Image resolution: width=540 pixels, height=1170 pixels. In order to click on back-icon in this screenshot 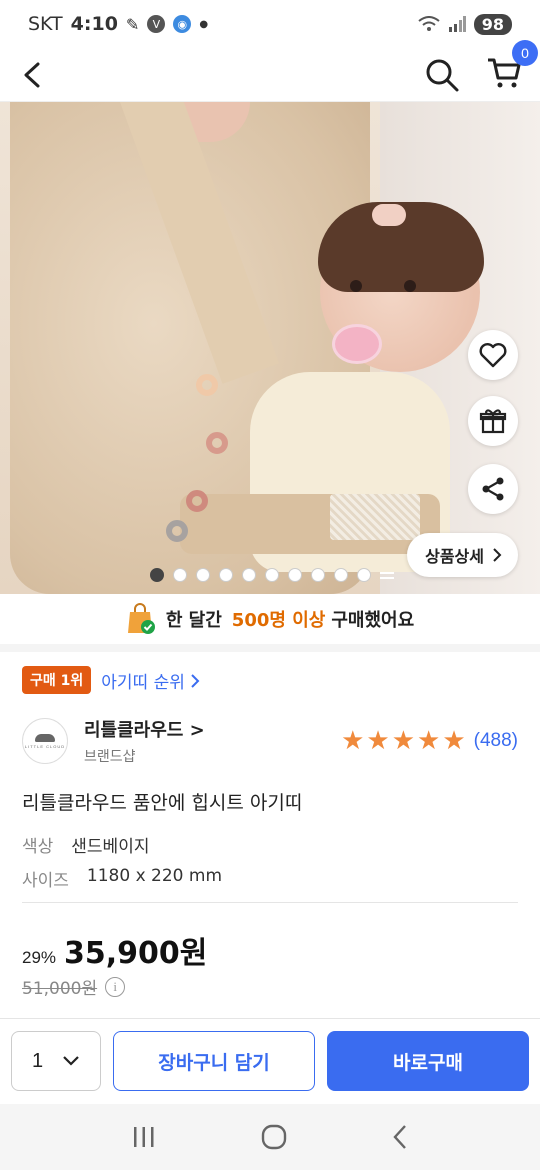, I will do `click(400, 1137)`.